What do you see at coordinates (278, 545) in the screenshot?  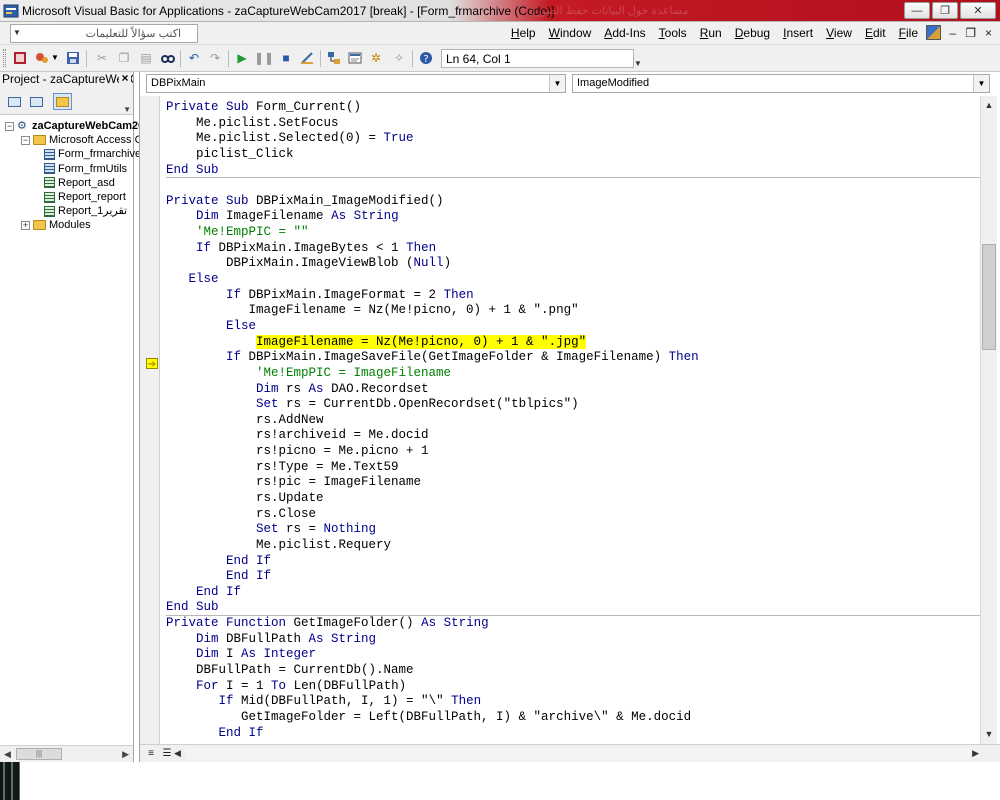 I see `code-line: Me.piclist.Requery` at bounding box center [278, 545].